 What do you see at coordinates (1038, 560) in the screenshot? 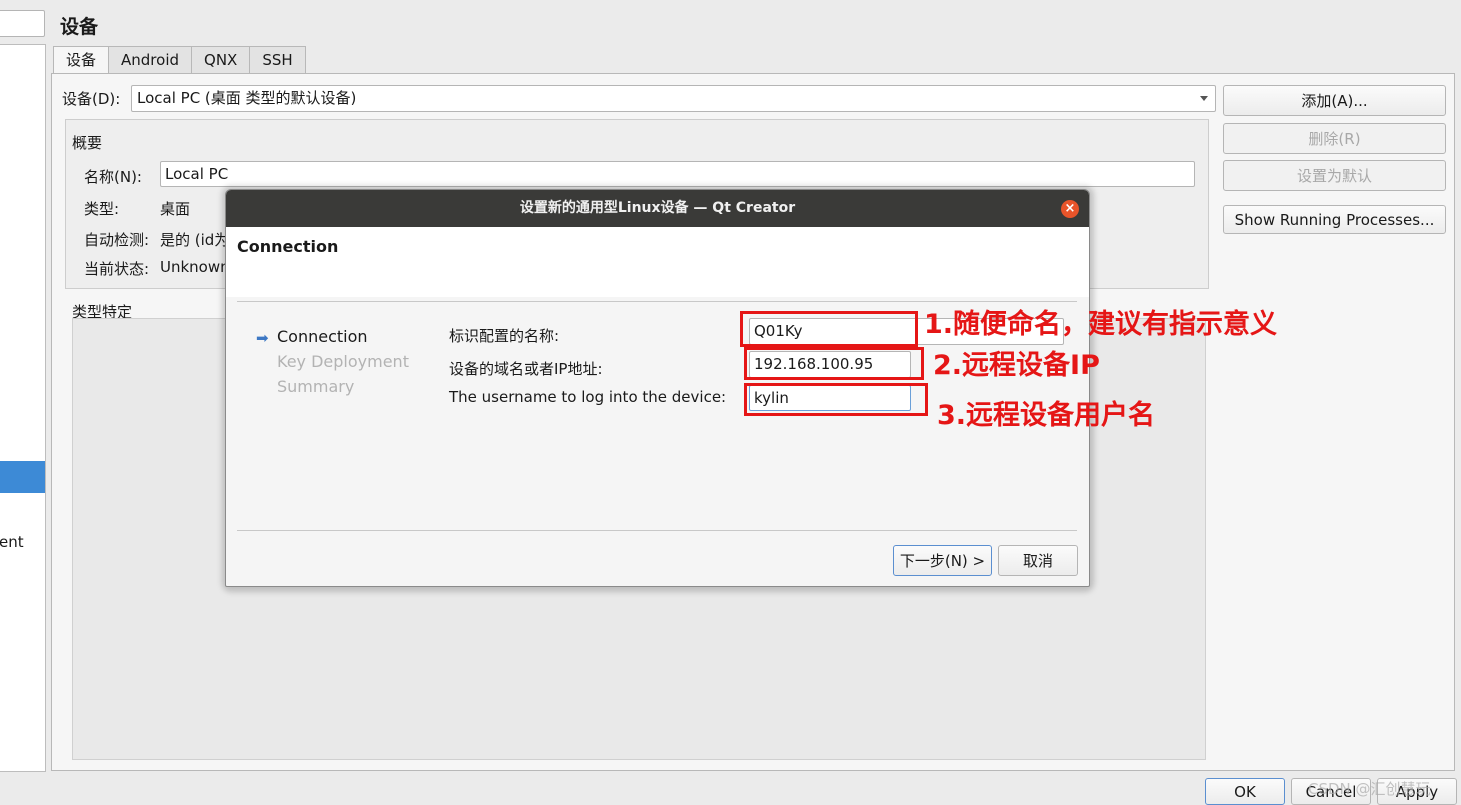
I see `cancel-button: 取消` at bounding box center [1038, 560].